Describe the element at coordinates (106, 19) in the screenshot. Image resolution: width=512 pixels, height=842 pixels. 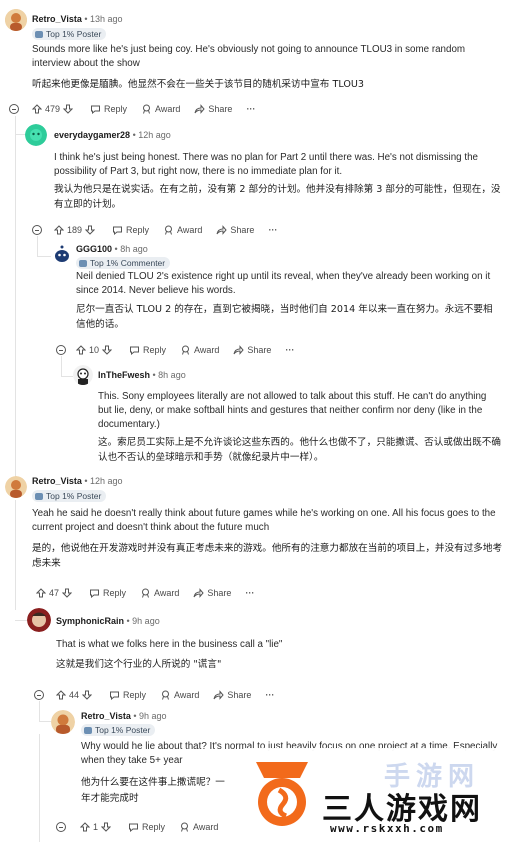
I see `timestamp: 13h ago` at that location.